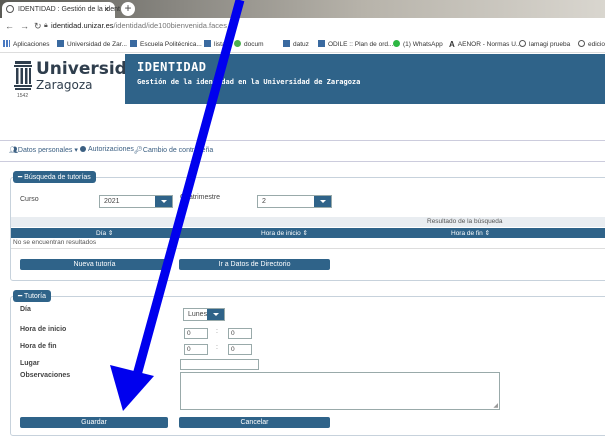 This screenshot has height=436, width=605. I want to click on bookmark-docum: docum, so click(249, 44).